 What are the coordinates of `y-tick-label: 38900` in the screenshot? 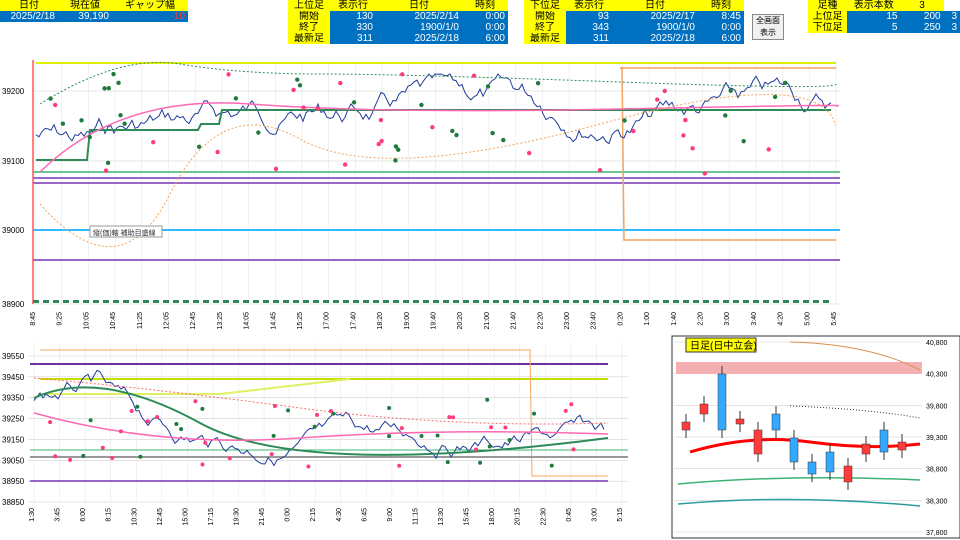 It's located at (13, 304).